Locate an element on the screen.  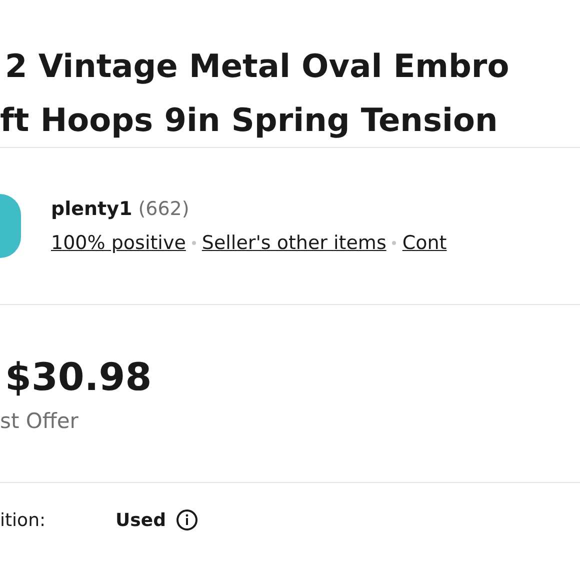
seller-link: Cont is located at coordinates (424, 243).